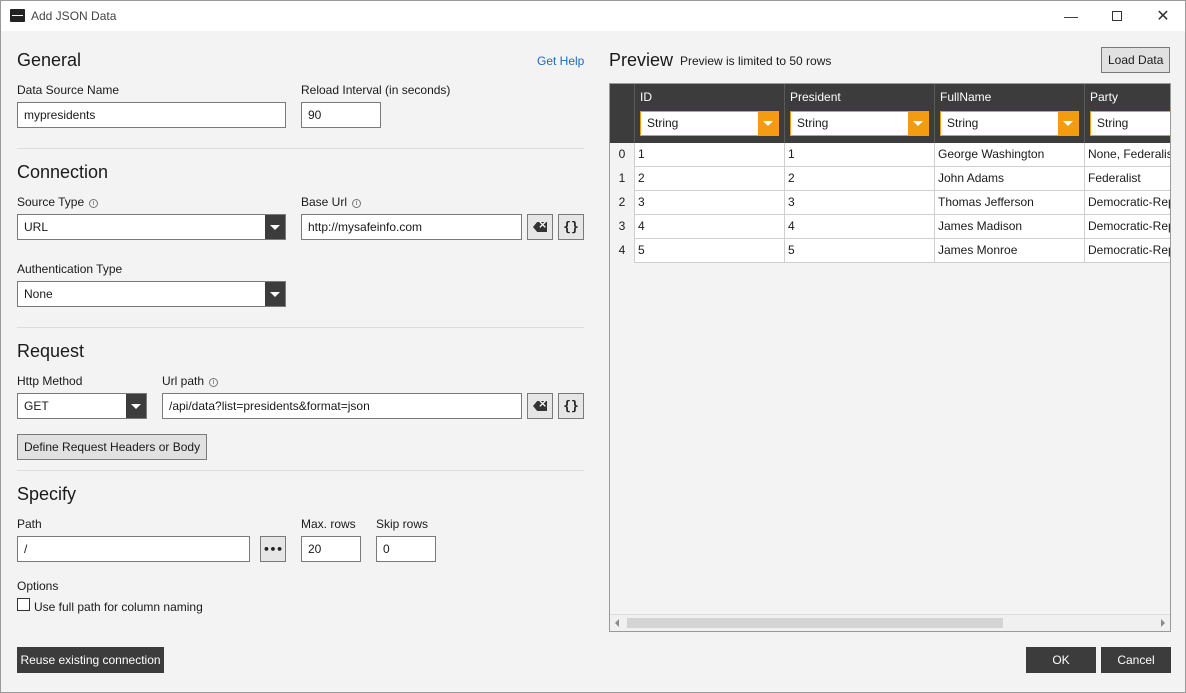 This screenshot has width=1186, height=693. Describe the element at coordinates (82, 406) in the screenshot. I see `http-method-select: GET` at that location.